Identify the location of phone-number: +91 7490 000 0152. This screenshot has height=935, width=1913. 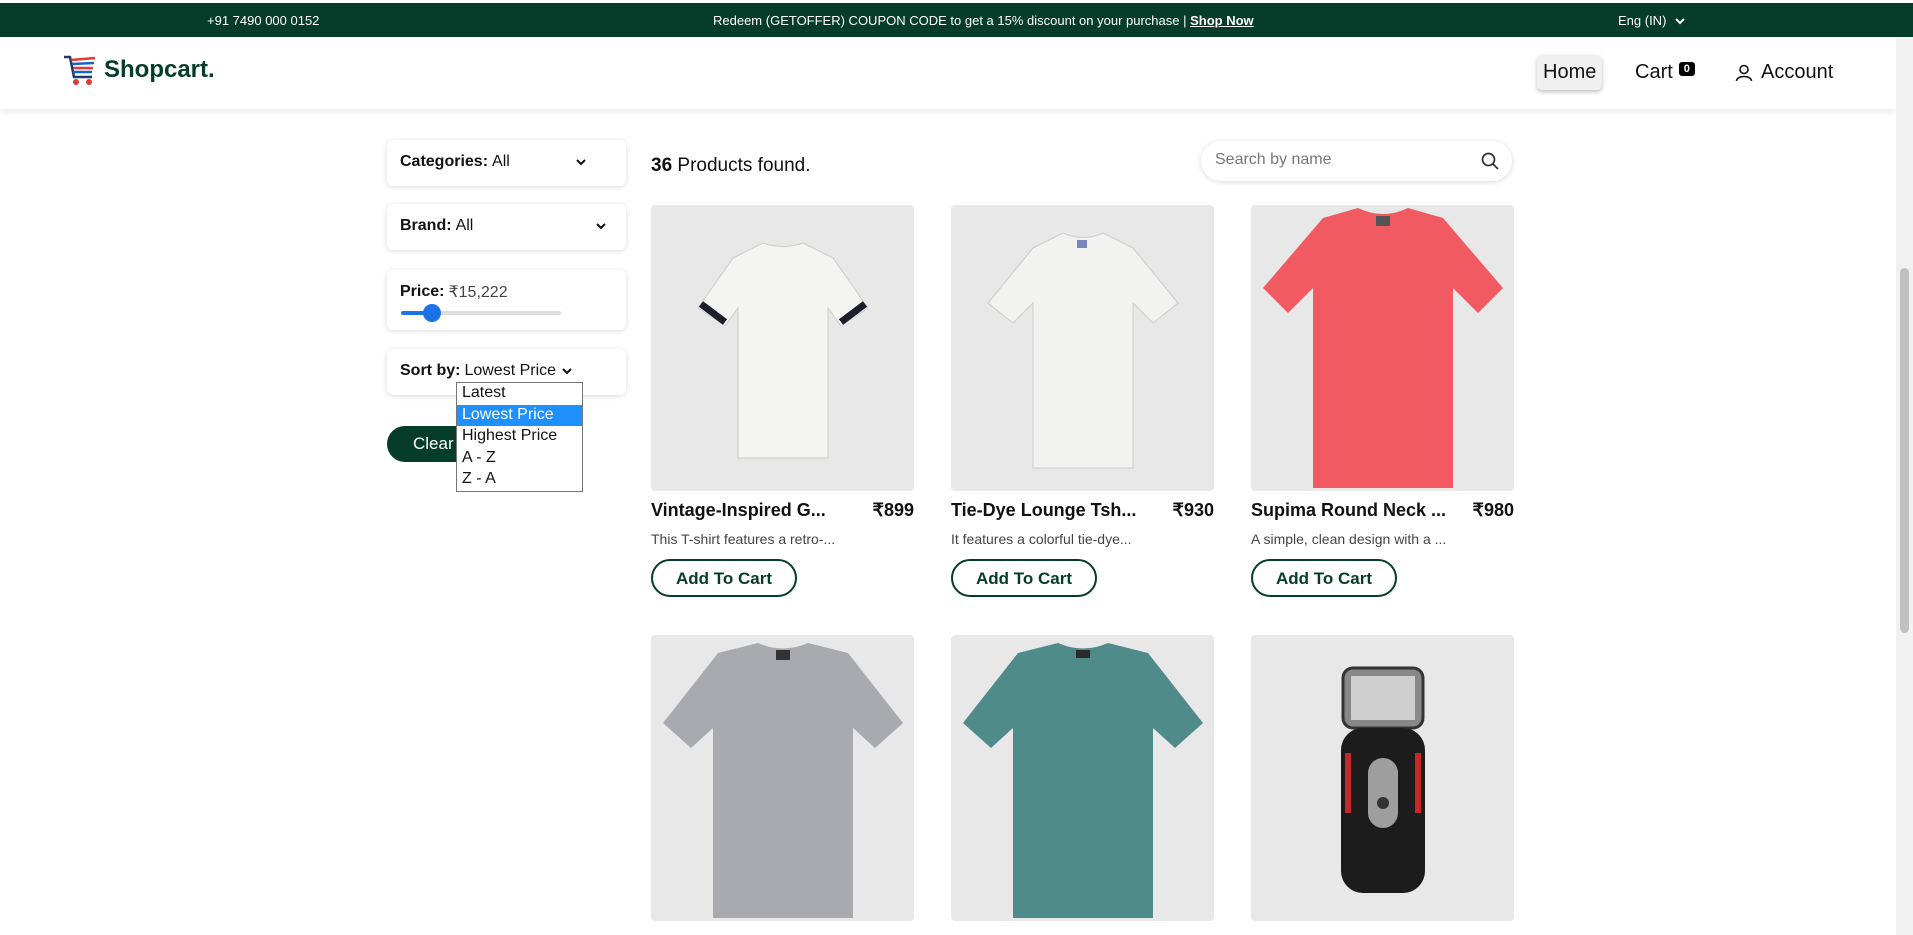
(263, 20).